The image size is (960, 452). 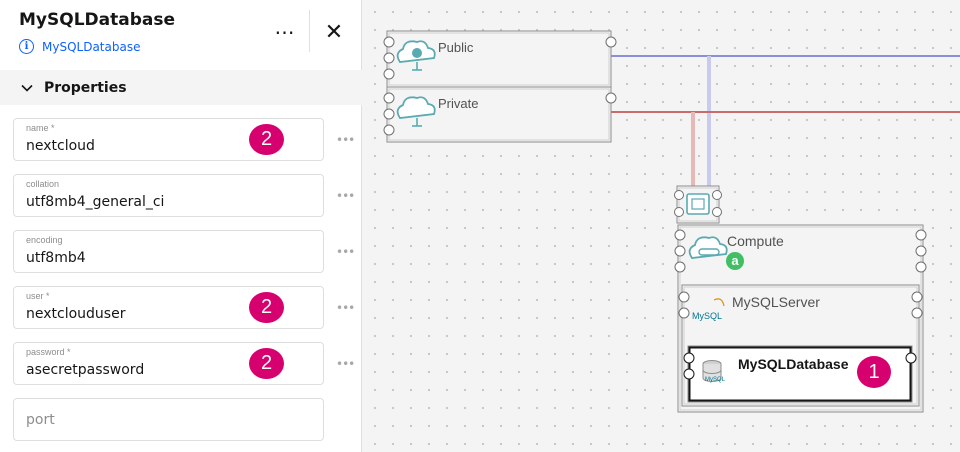 I want to click on collation-field: collation, so click(x=168, y=195).